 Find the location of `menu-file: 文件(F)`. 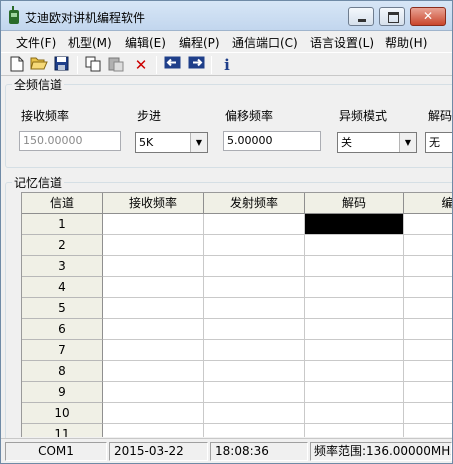

menu-file: 文件(F) is located at coordinates (36, 42).